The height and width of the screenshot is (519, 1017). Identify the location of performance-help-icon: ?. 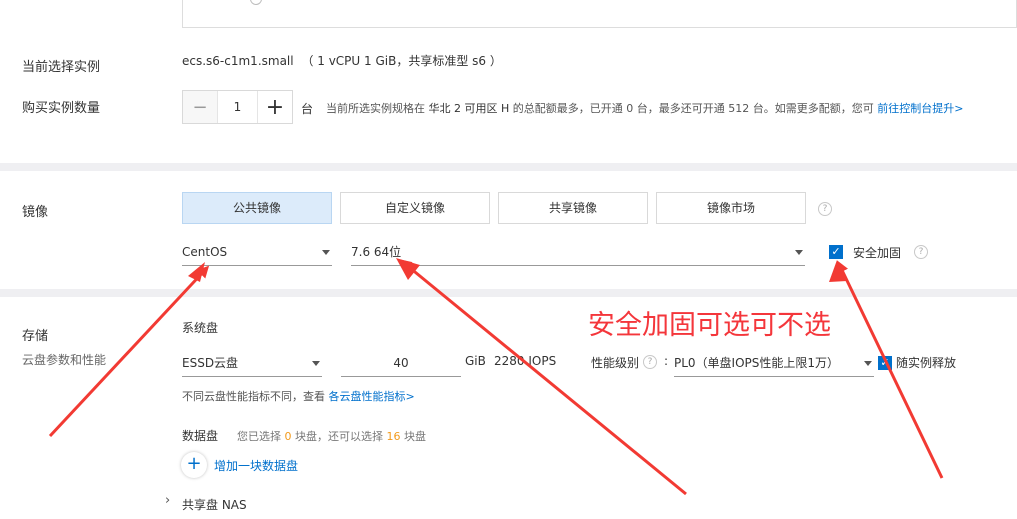
(650, 362).